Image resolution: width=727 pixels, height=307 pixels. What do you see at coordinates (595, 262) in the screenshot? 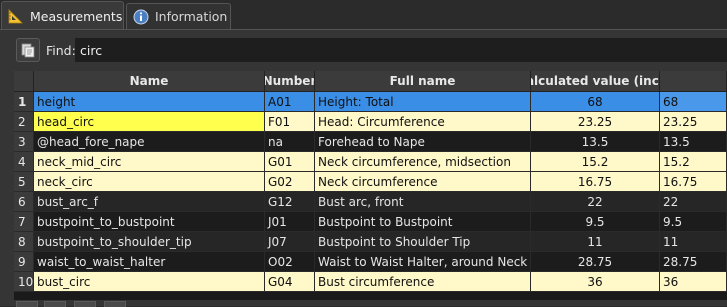
I see `cell-calc: 28.75` at bounding box center [595, 262].